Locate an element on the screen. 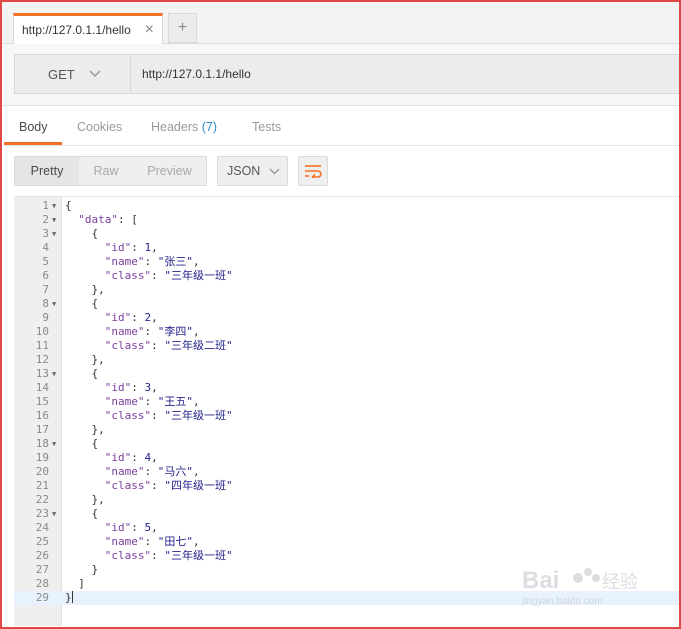 Image resolution: width=681 pixels, height=629 pixels. code-line: 25 "name": "田七", is located at coordinates (347, 542).